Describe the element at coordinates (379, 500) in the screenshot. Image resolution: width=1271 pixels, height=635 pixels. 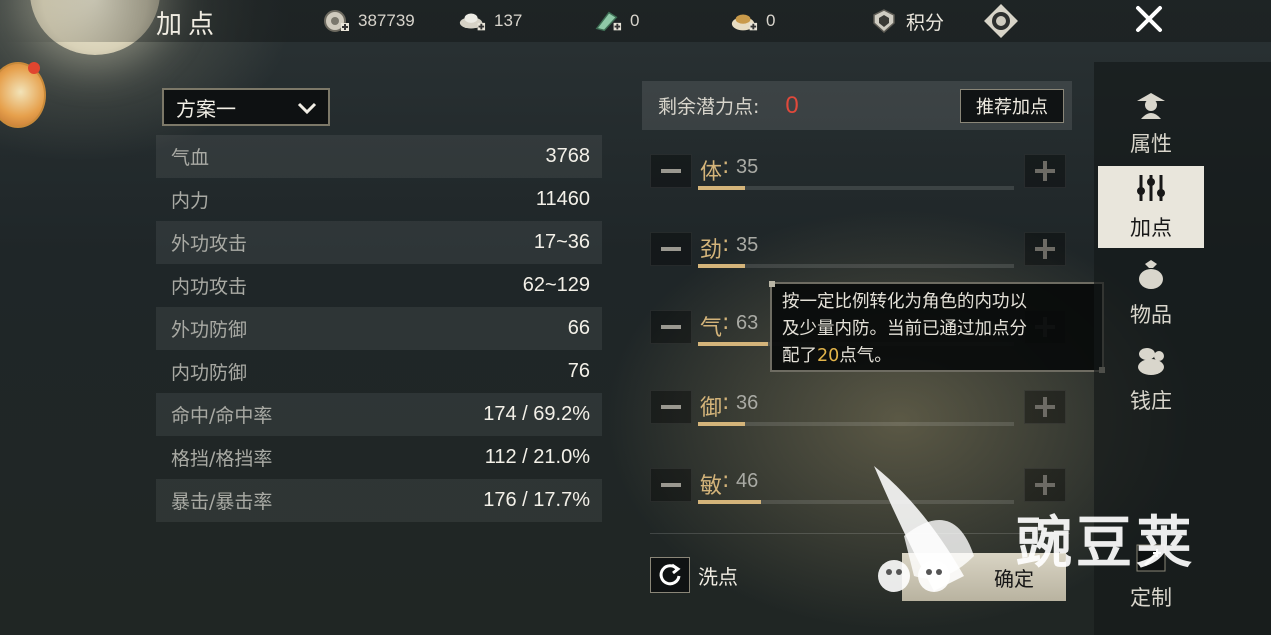
I see `stat-row-crit: 暴击/暴击率 176 / 17.7%` at that location.